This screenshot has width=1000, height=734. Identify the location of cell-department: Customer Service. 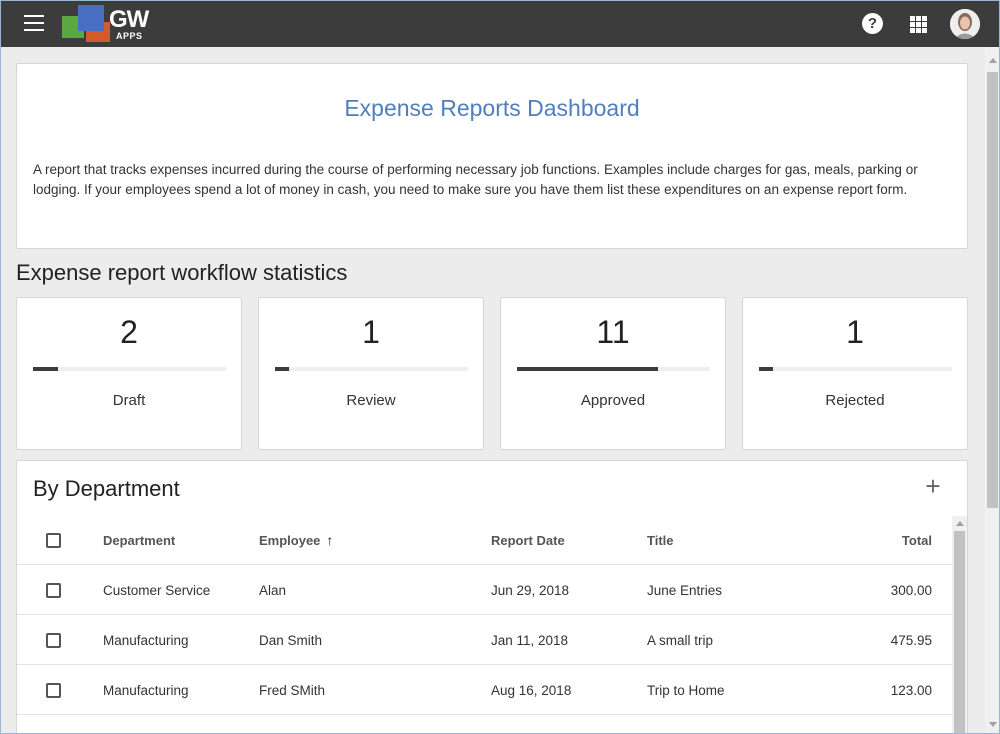
(157, 590).